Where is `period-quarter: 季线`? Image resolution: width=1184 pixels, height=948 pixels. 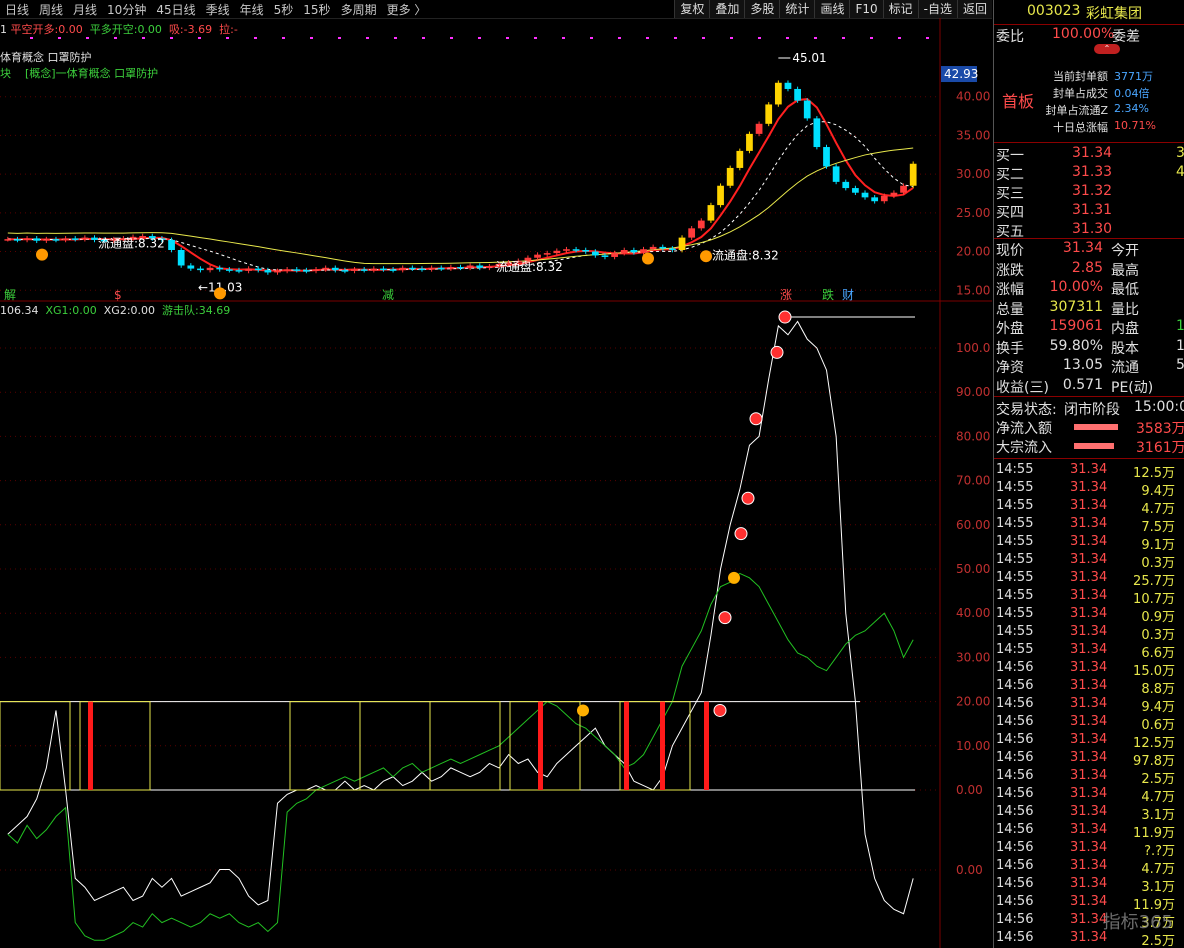 period-quarter: 季线 is located at coordinates (218, 9).